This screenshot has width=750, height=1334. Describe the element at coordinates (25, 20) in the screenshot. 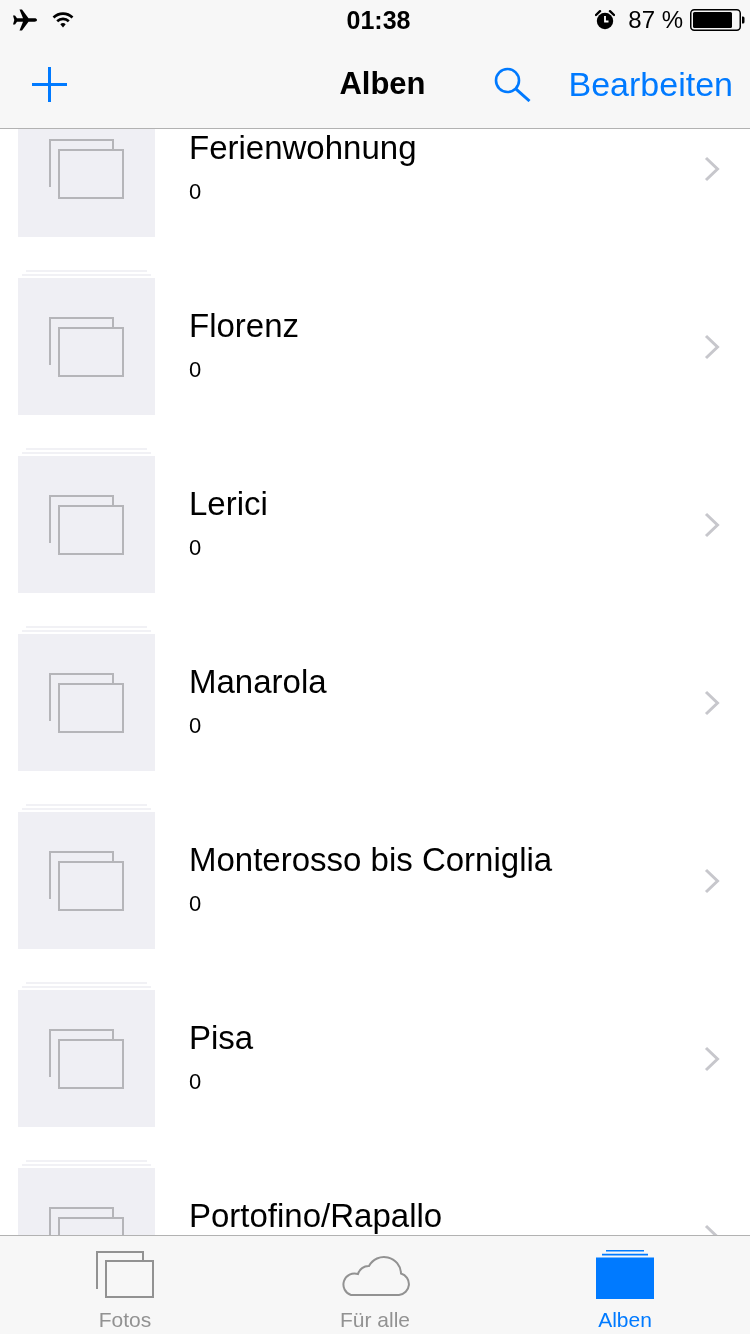

I see `airplane-icon` at that location.